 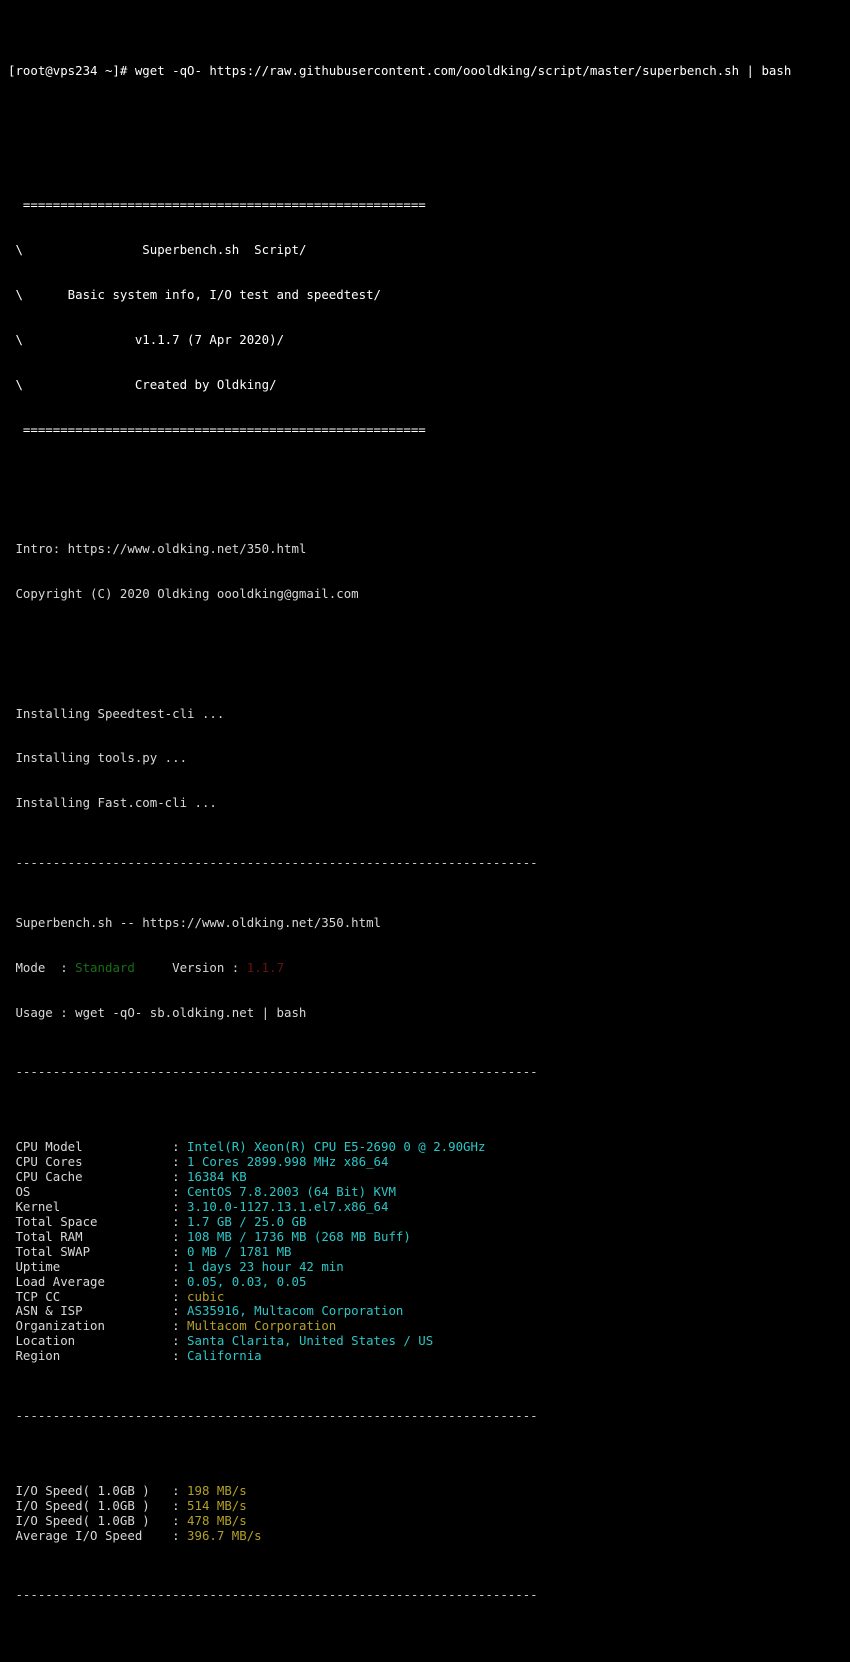 I want to click on version-value: 1.1.7, so click(x=265, y=967).